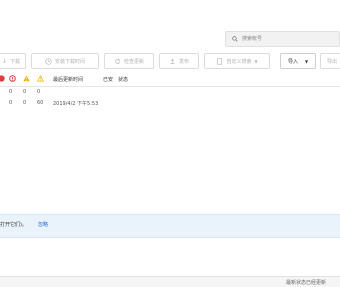 This screenshot has width=340, height=287. Describe the element at coordinates (170, 226) in the screenshot. I see `notice-bar` at that location.